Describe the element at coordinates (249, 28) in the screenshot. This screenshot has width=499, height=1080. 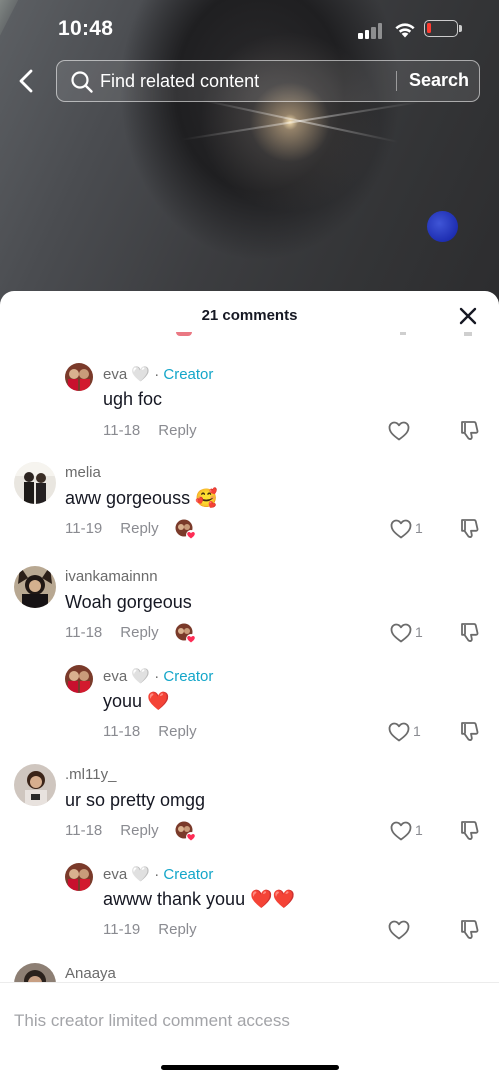
I see `status-bar: 10:48` at that location.